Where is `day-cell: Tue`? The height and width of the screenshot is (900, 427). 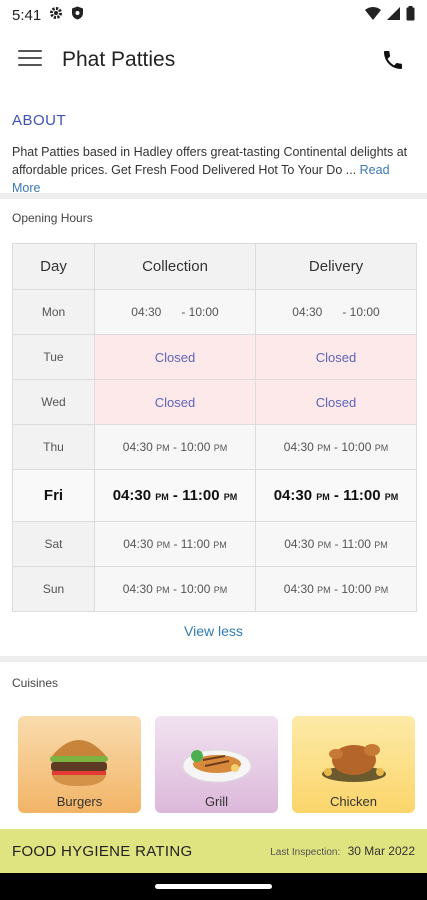 day-cell: Tue is located at coordinates (53, 357).